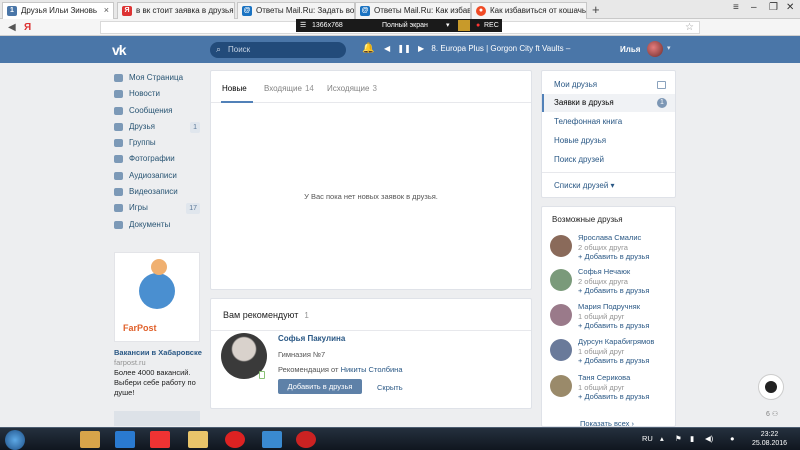 This screenshot has width=800, height=450. I want to click on ad-site: farpost.ru, so click(130, 362).